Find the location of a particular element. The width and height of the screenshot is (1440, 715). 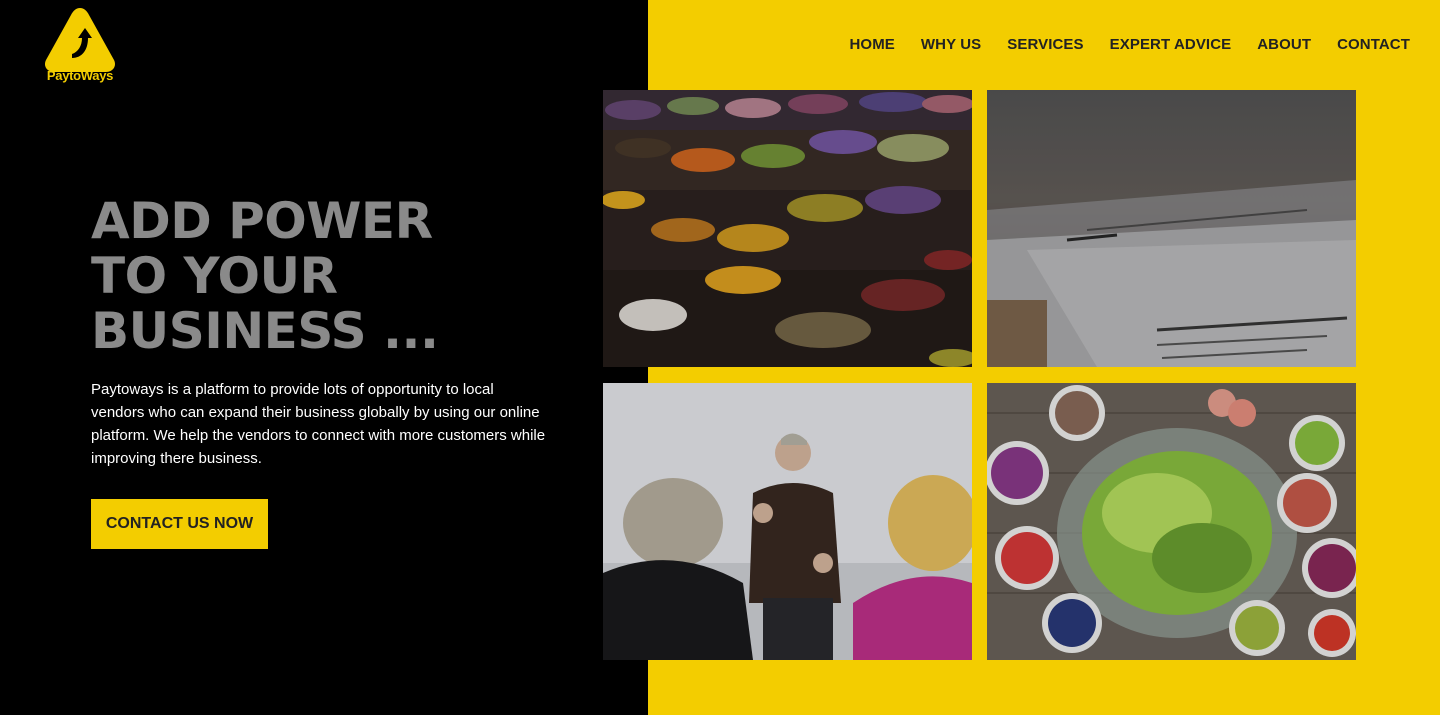

documents-image is located at coordinates (1171, 228).